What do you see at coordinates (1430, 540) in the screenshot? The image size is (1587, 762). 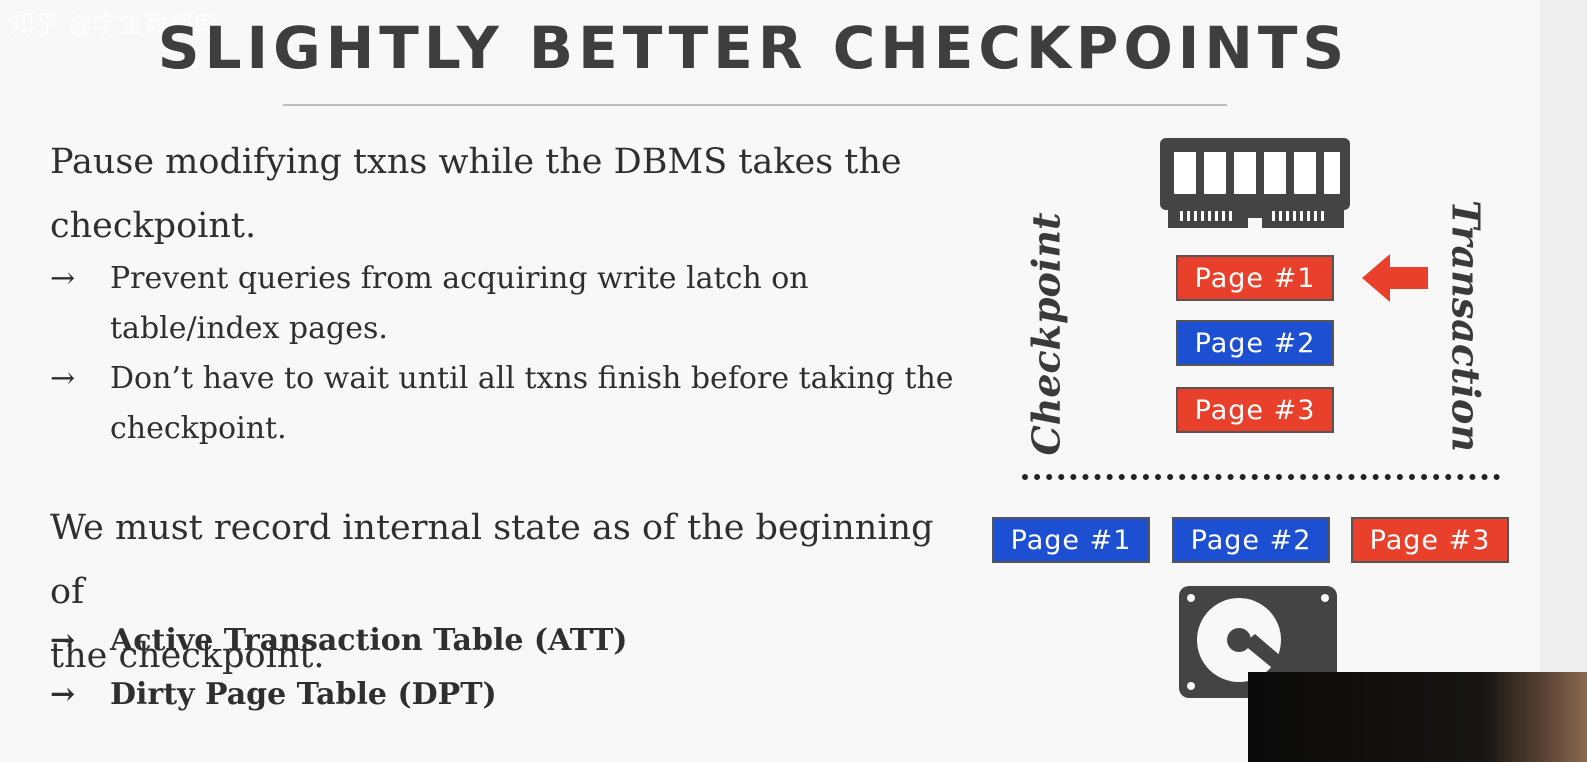 I see `disk-page-3: Page #3` at bounding box center [1430, 540].